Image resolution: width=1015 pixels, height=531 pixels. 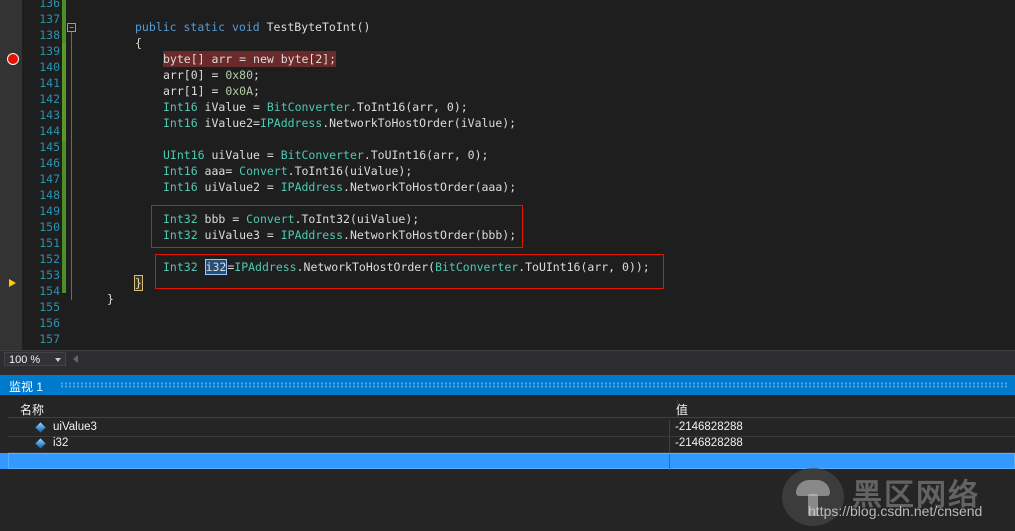 I want to click on line-number: 139, so click(x=49, y=51).